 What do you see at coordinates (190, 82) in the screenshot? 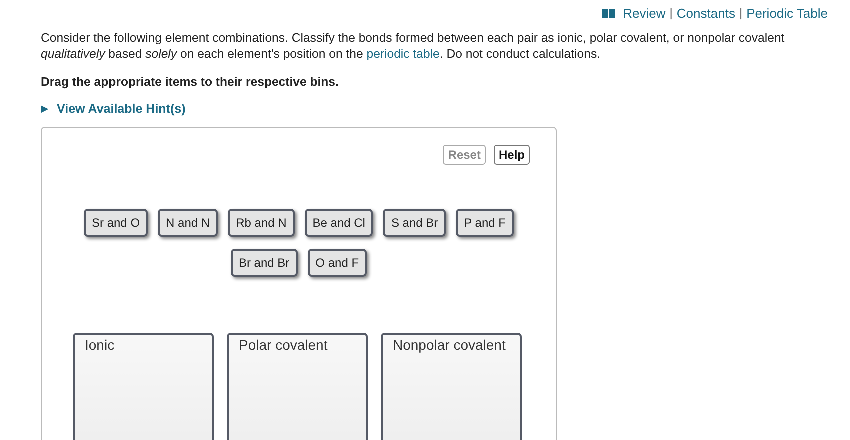
I see `instruction-text: Drag the appropriate items to their respective bins.` at bounding box center [190, 82].